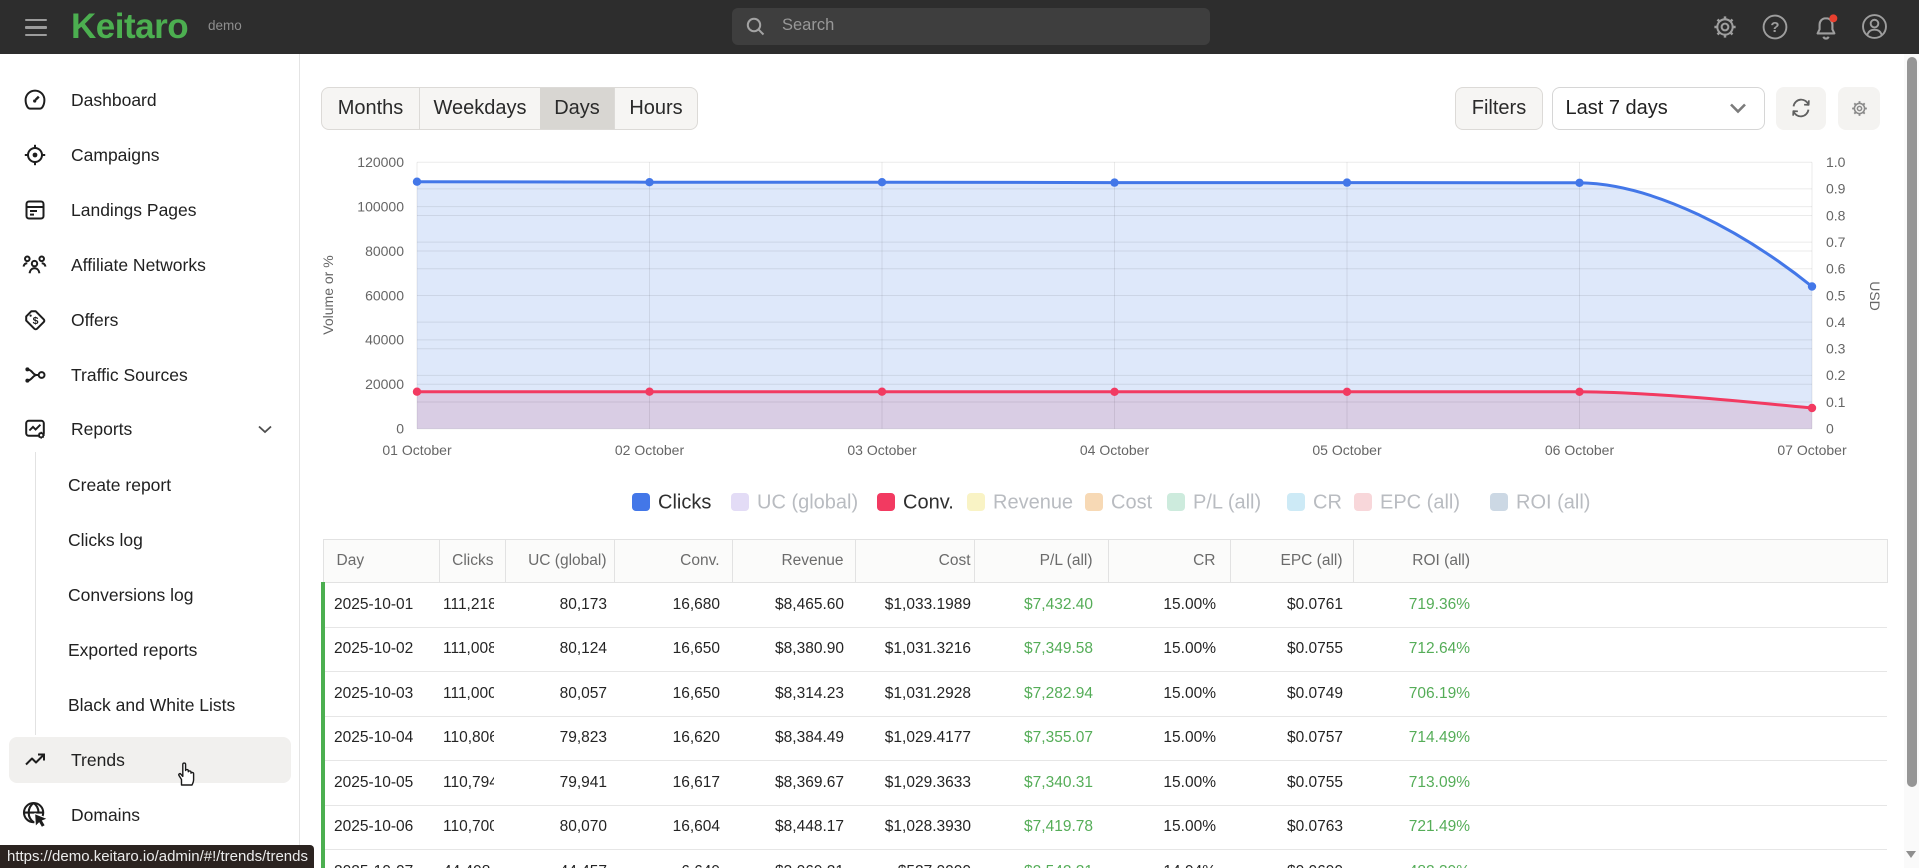 This screenshot has width=1919, height=868. I want to click on svg-text: 1.0, so click(1836, 162).